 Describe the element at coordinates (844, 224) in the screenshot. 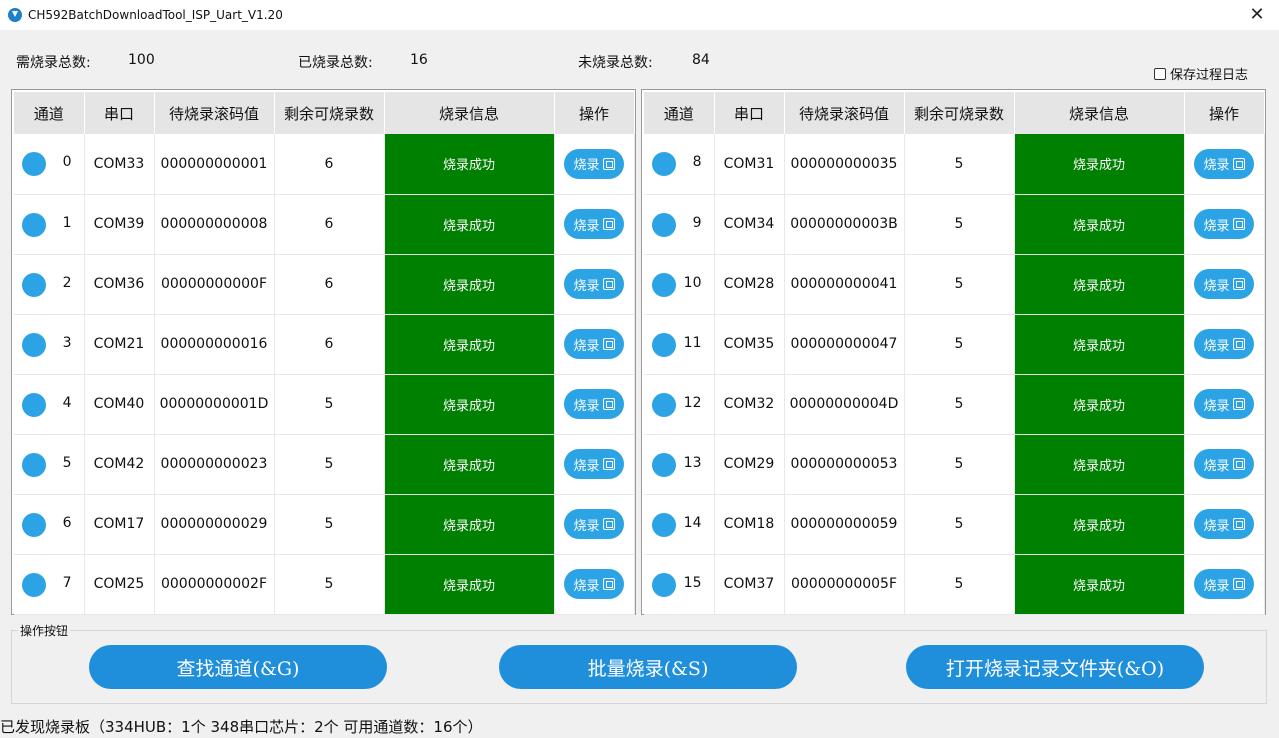

I see `code-cell: 00000000003B` at that location.